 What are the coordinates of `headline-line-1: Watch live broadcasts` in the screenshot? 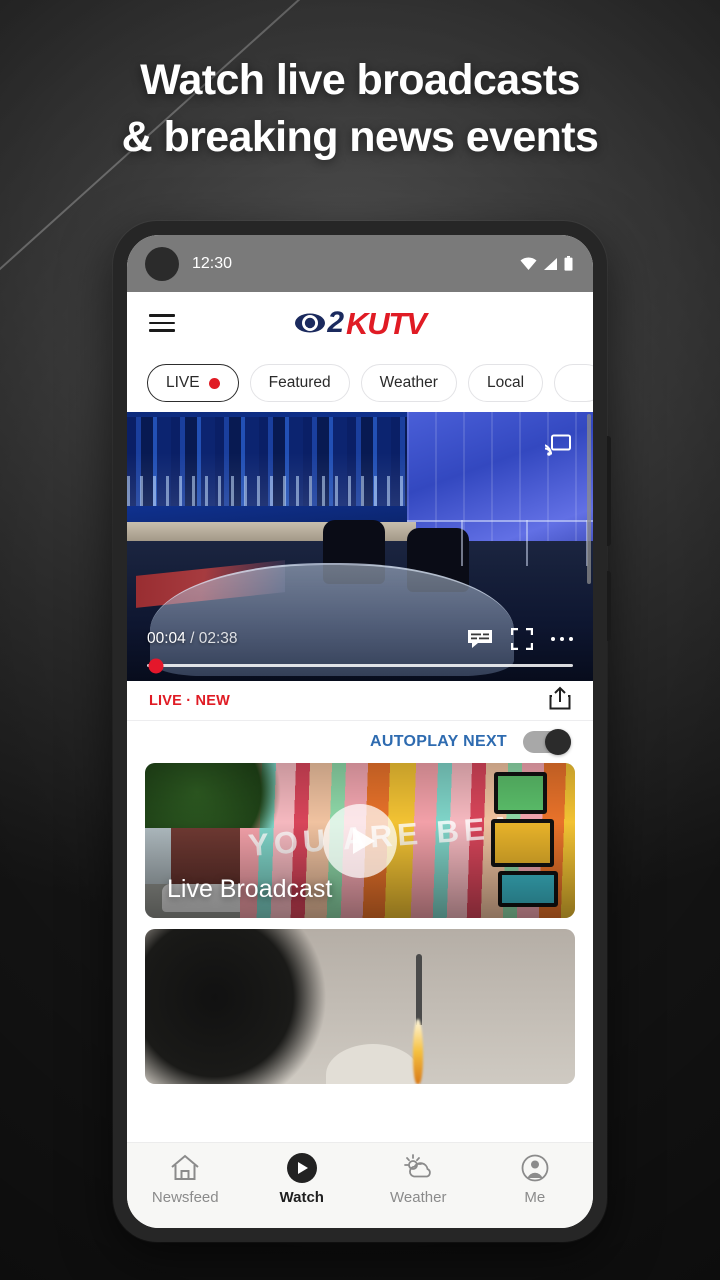 It's located at (360, 80).